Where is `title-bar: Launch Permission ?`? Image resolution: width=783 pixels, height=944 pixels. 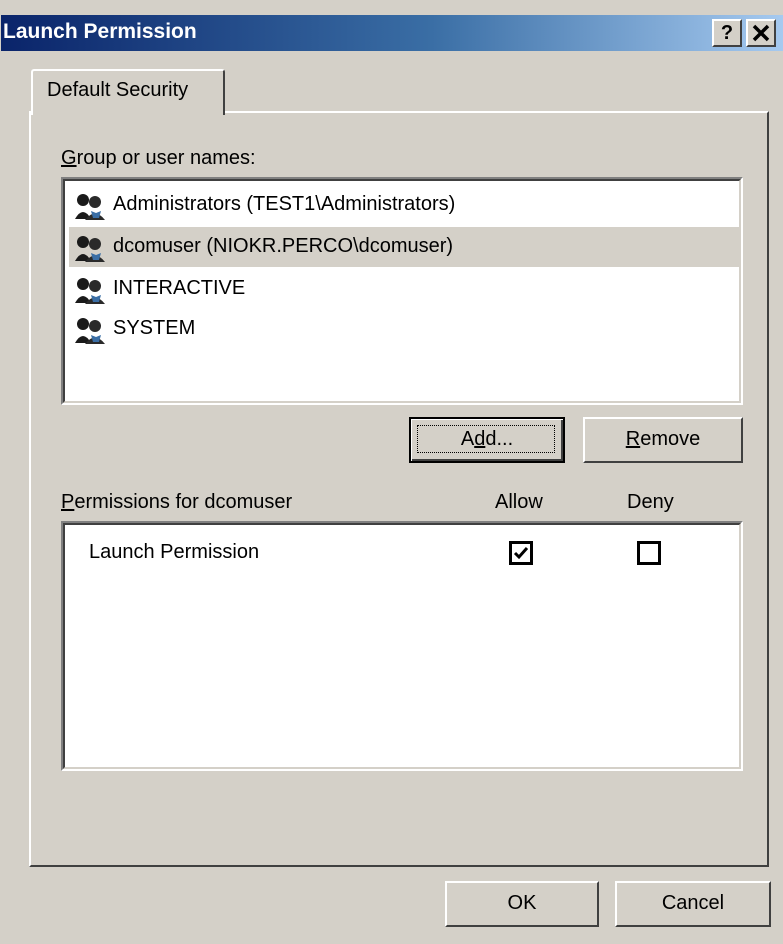
title-bar: Launch Permission ? is located at coordinates (392, 33).